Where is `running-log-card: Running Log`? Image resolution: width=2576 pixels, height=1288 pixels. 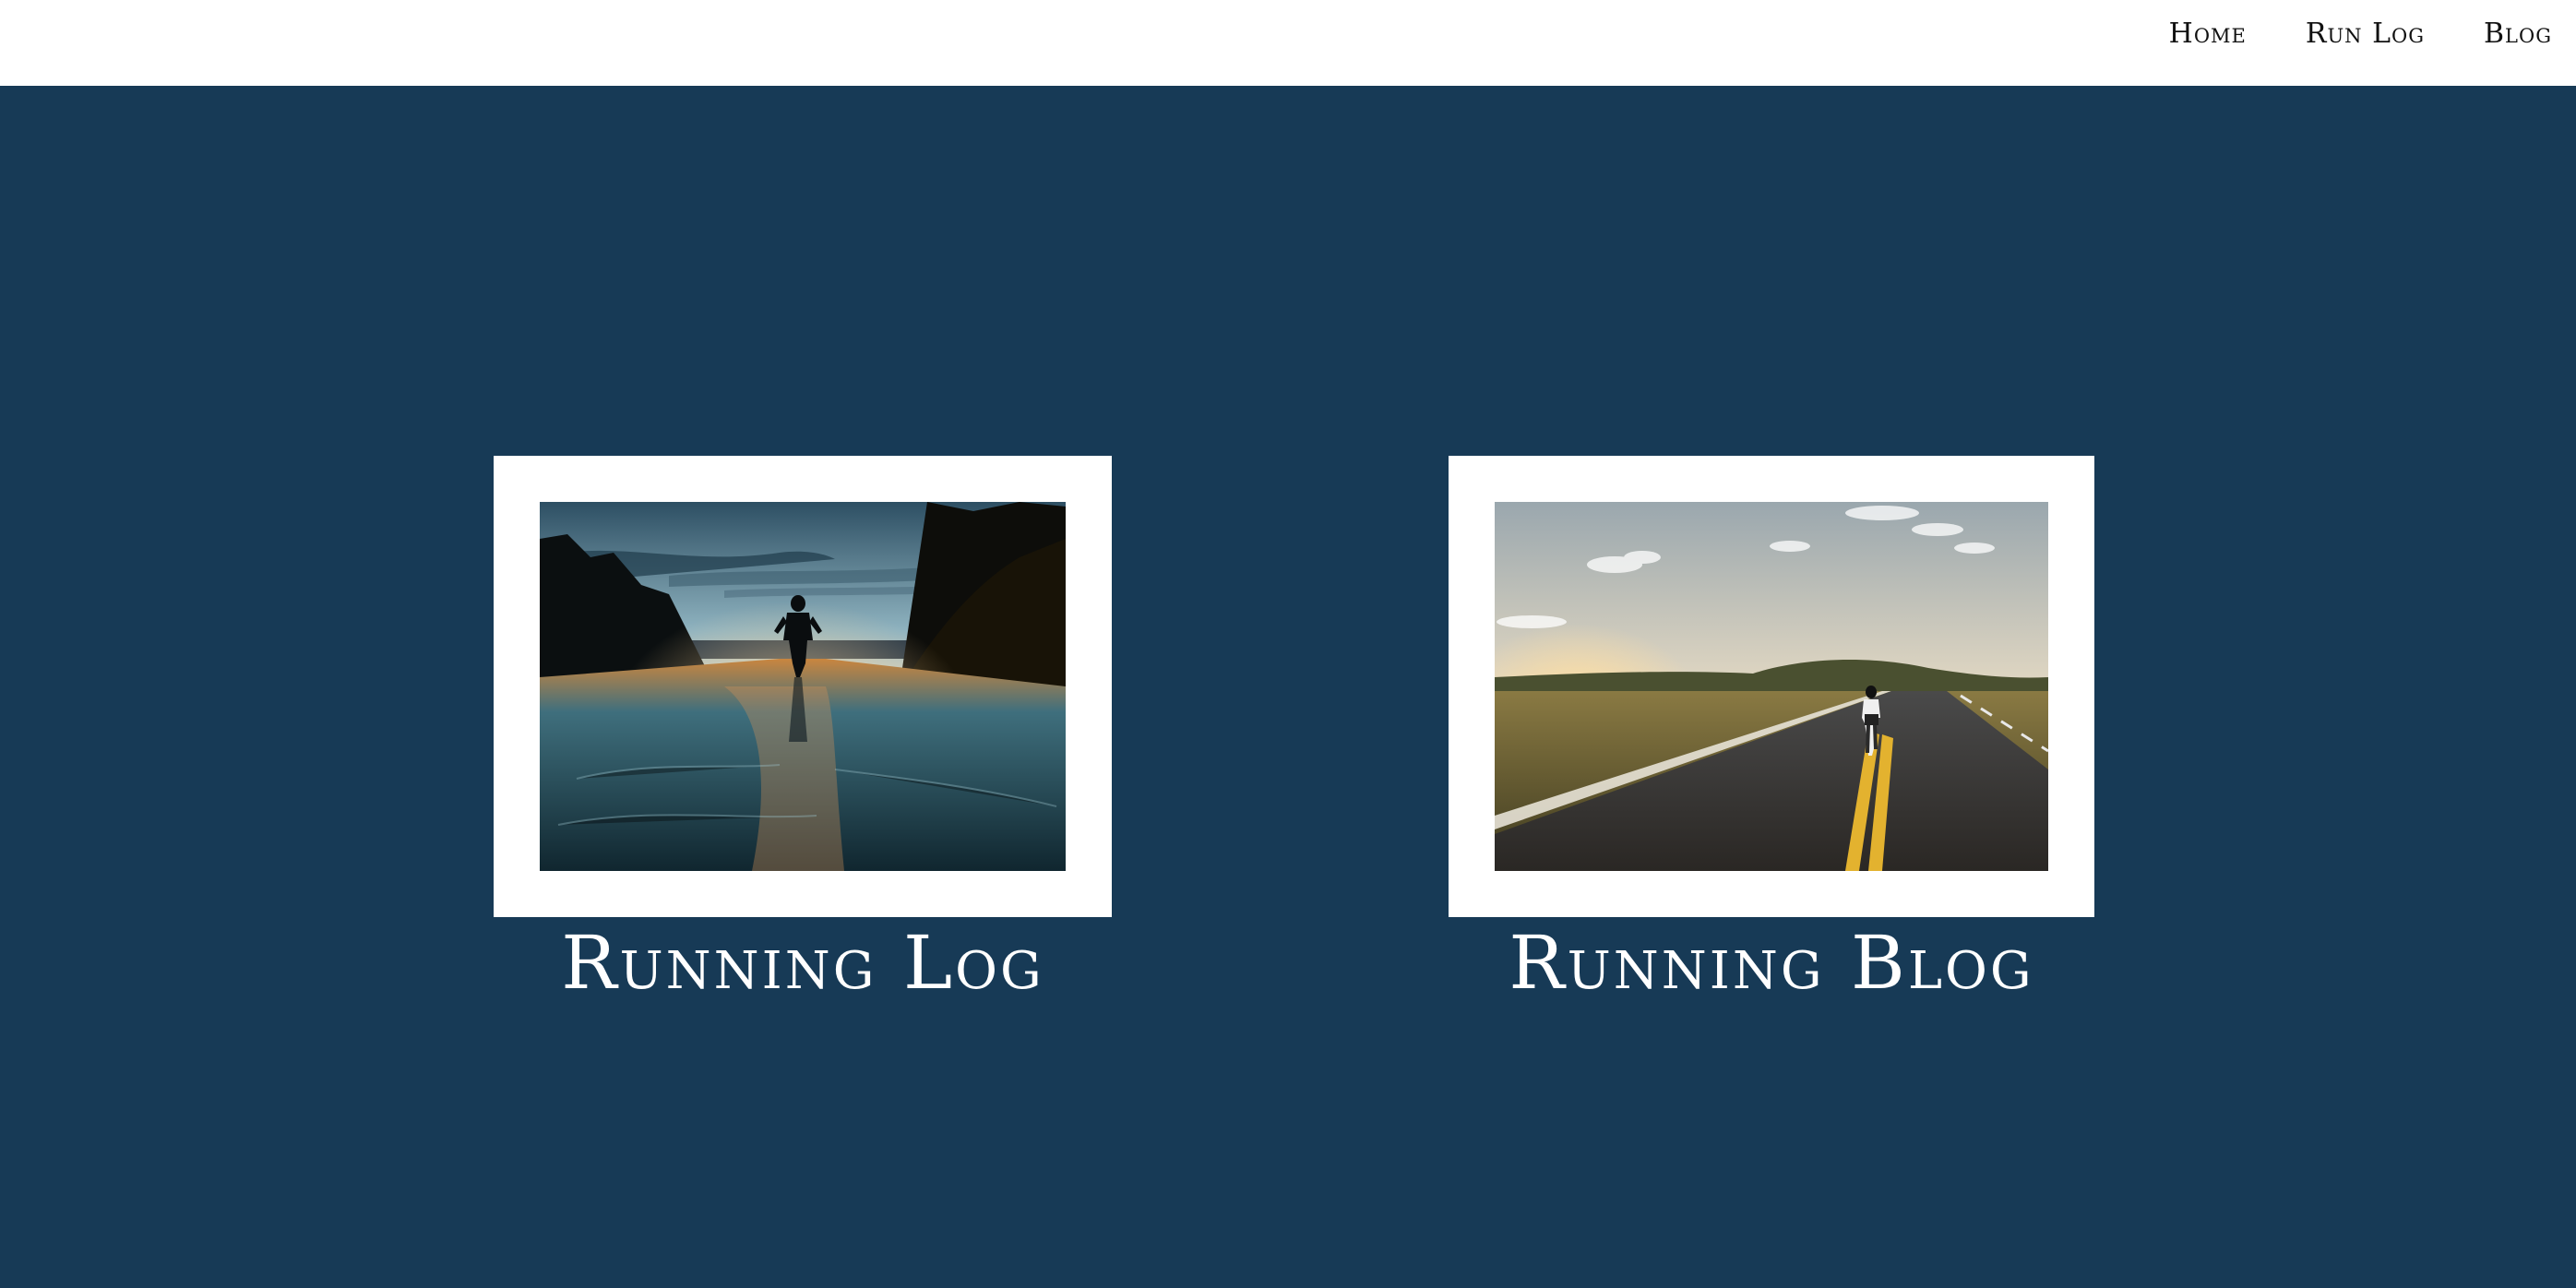 running-log-card: Running Log is located at coordinates (803, 728).